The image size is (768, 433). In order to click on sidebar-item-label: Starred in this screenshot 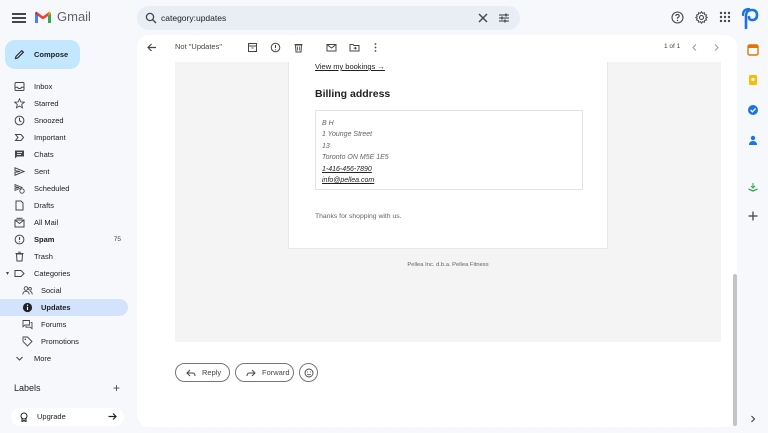, I will do `click(46, 103)`.